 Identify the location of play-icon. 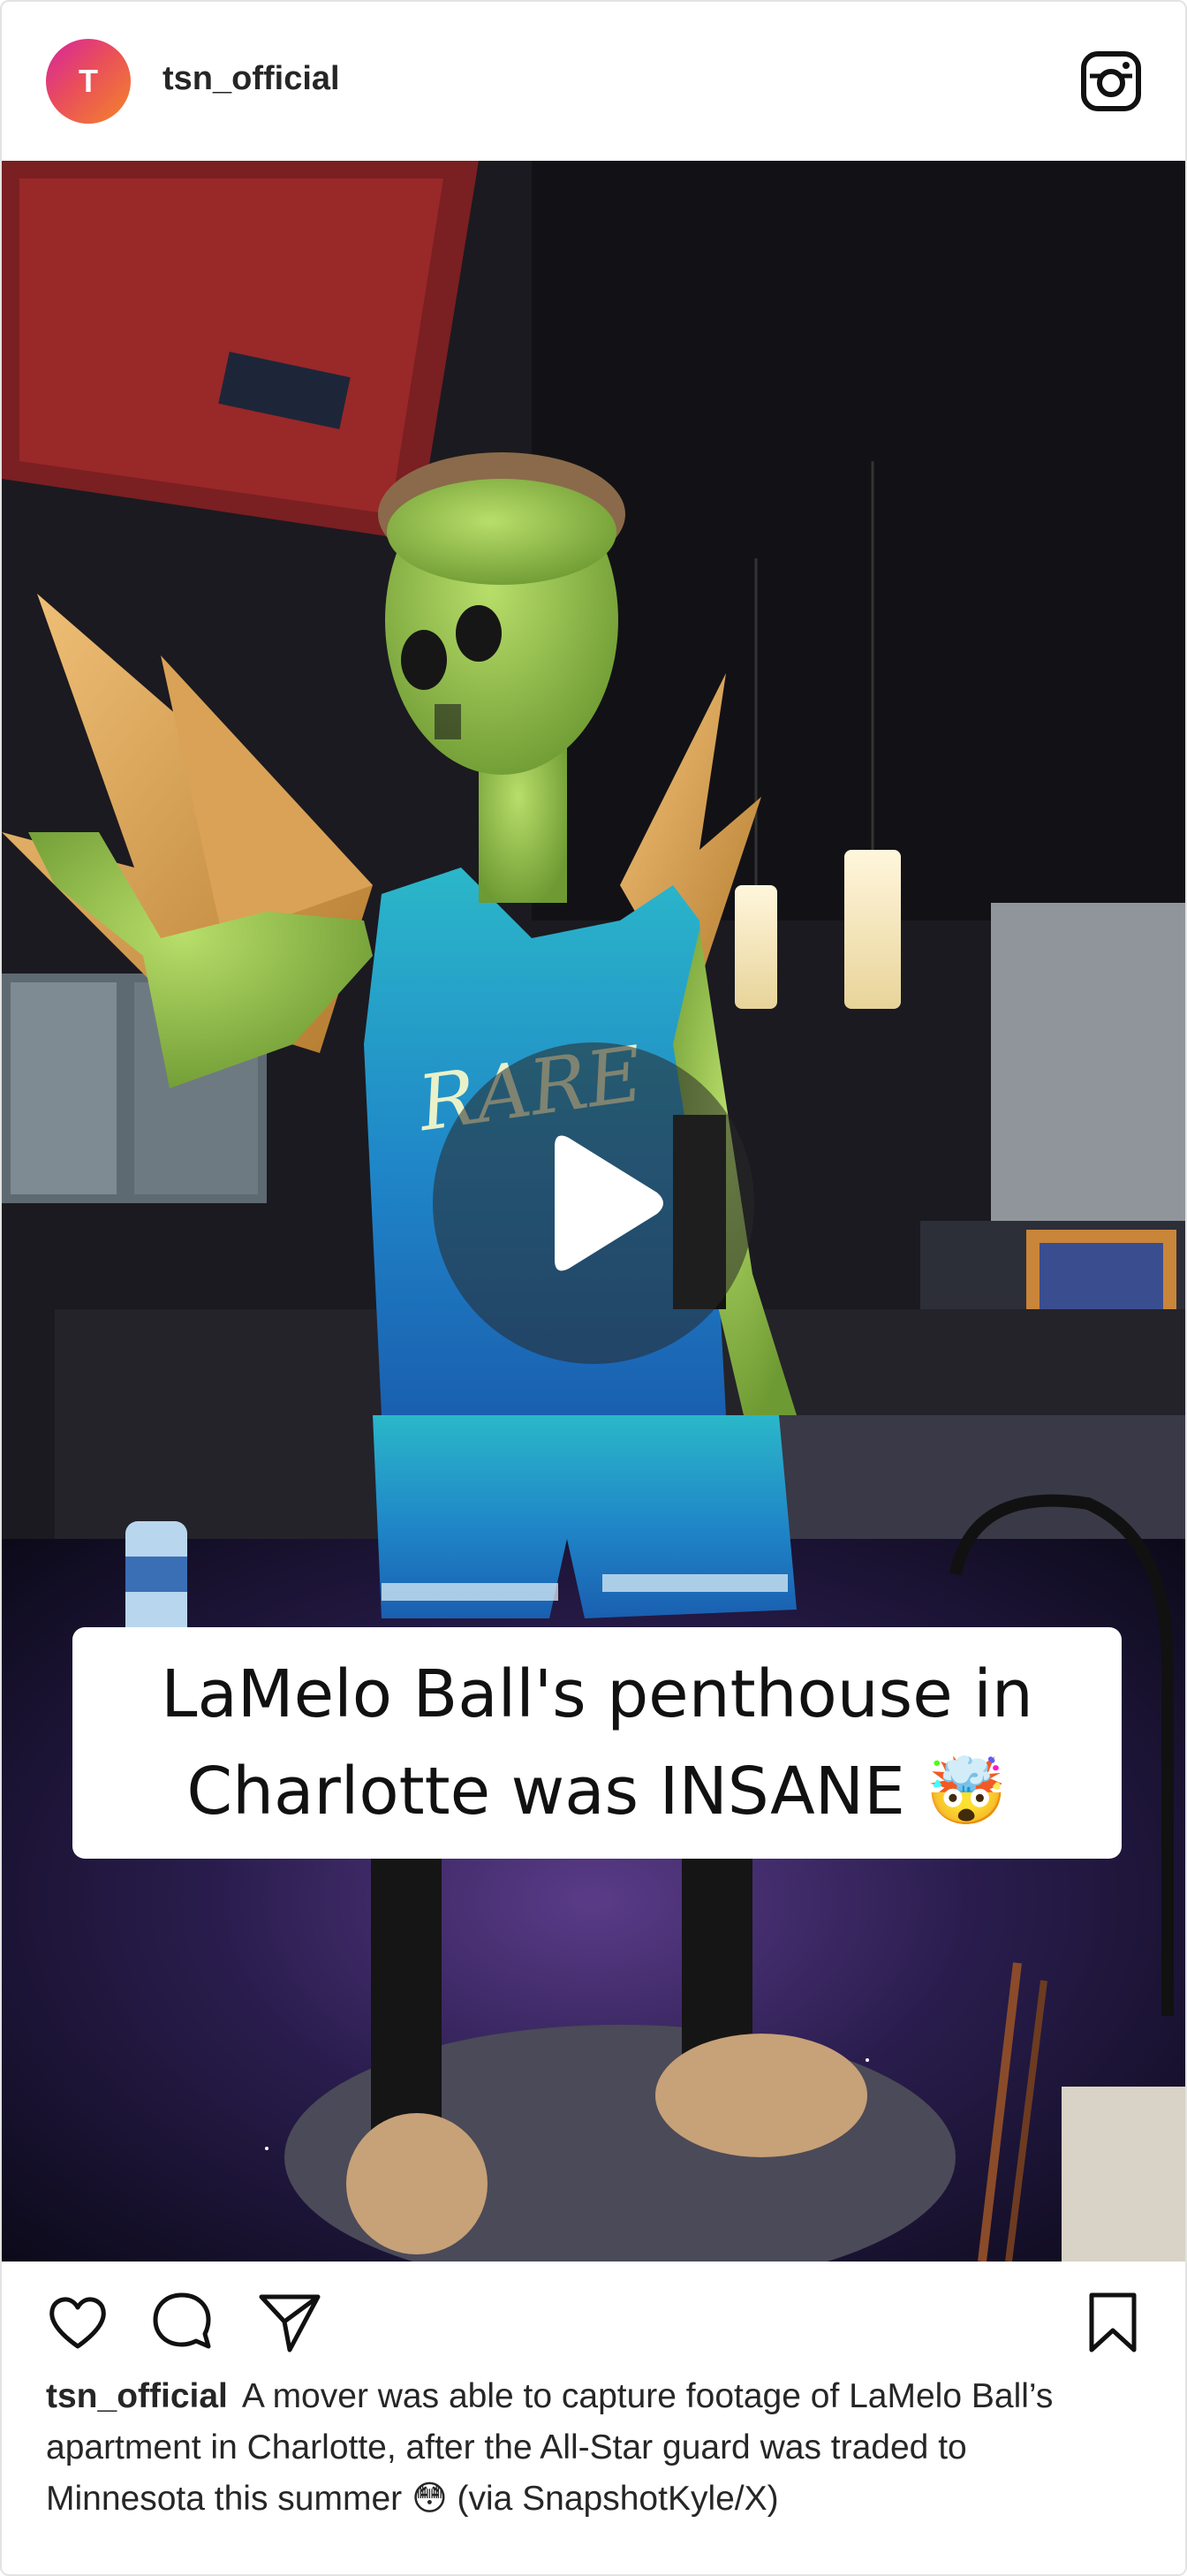
(609, 1203).